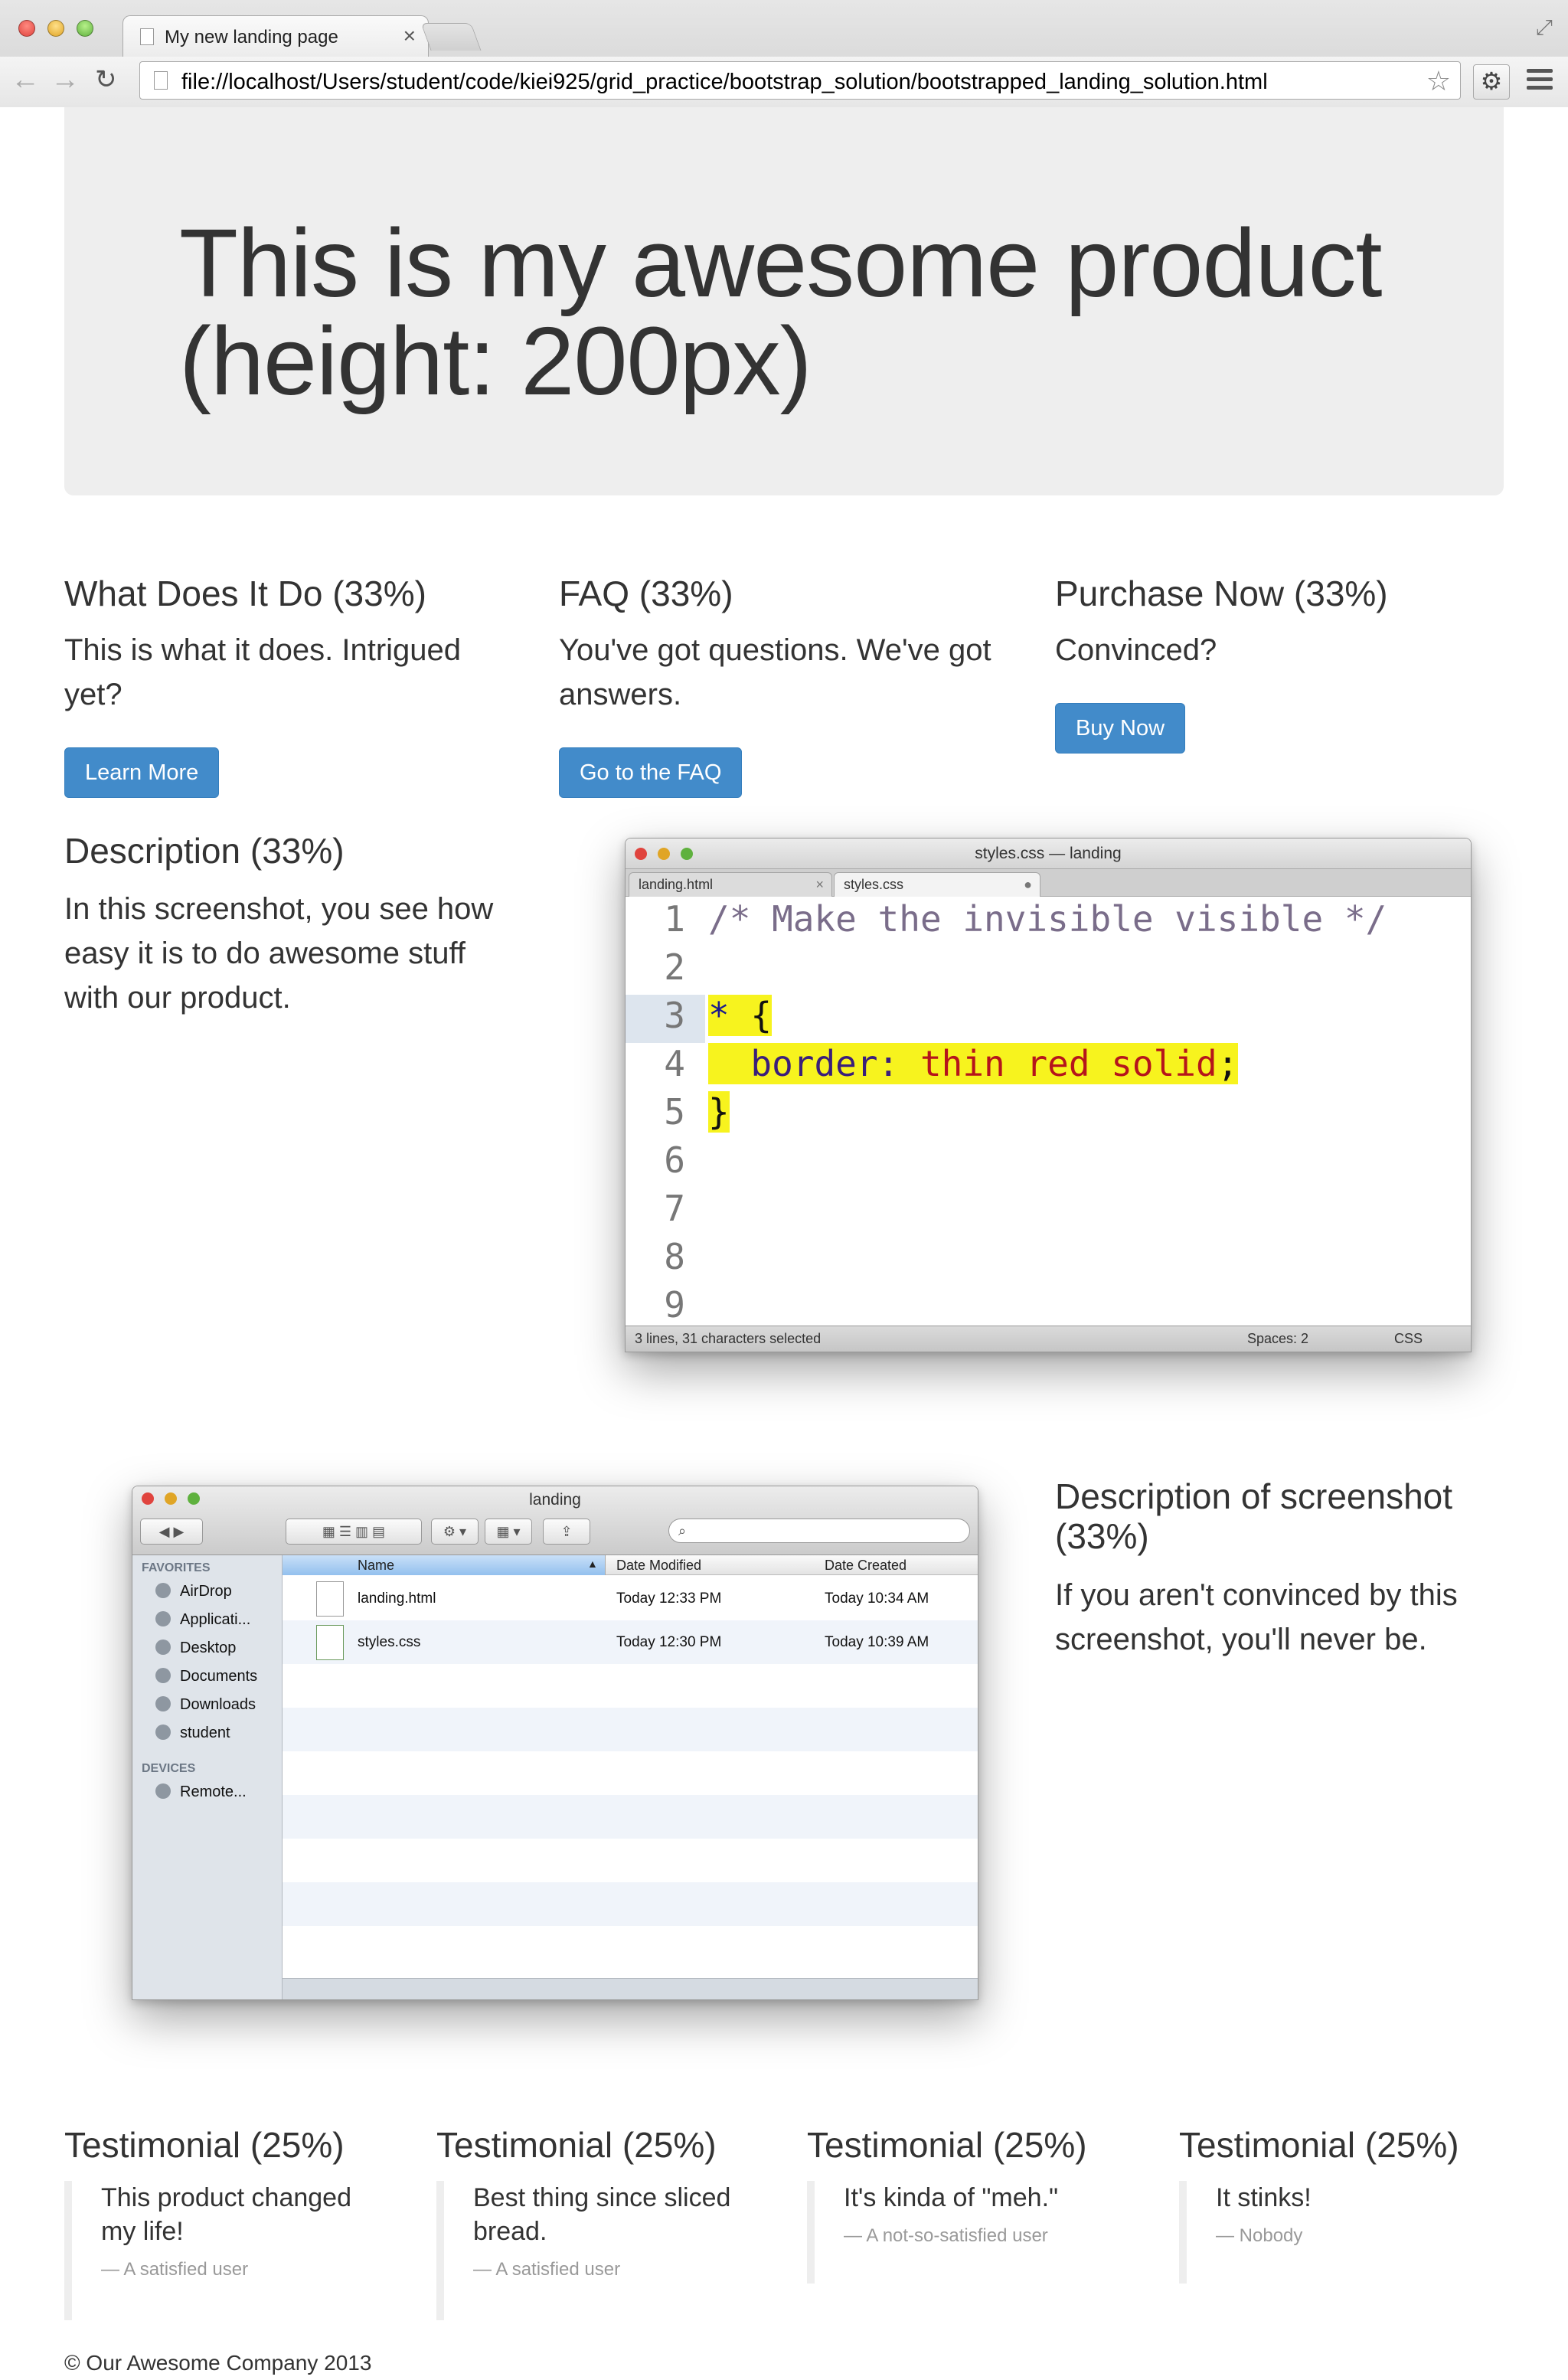 The image size is (1568, 2380). What do you see at coordinates (674, 1208) in the screenshot?
I see `line-number: 7` at bounding box center [674, 1208].